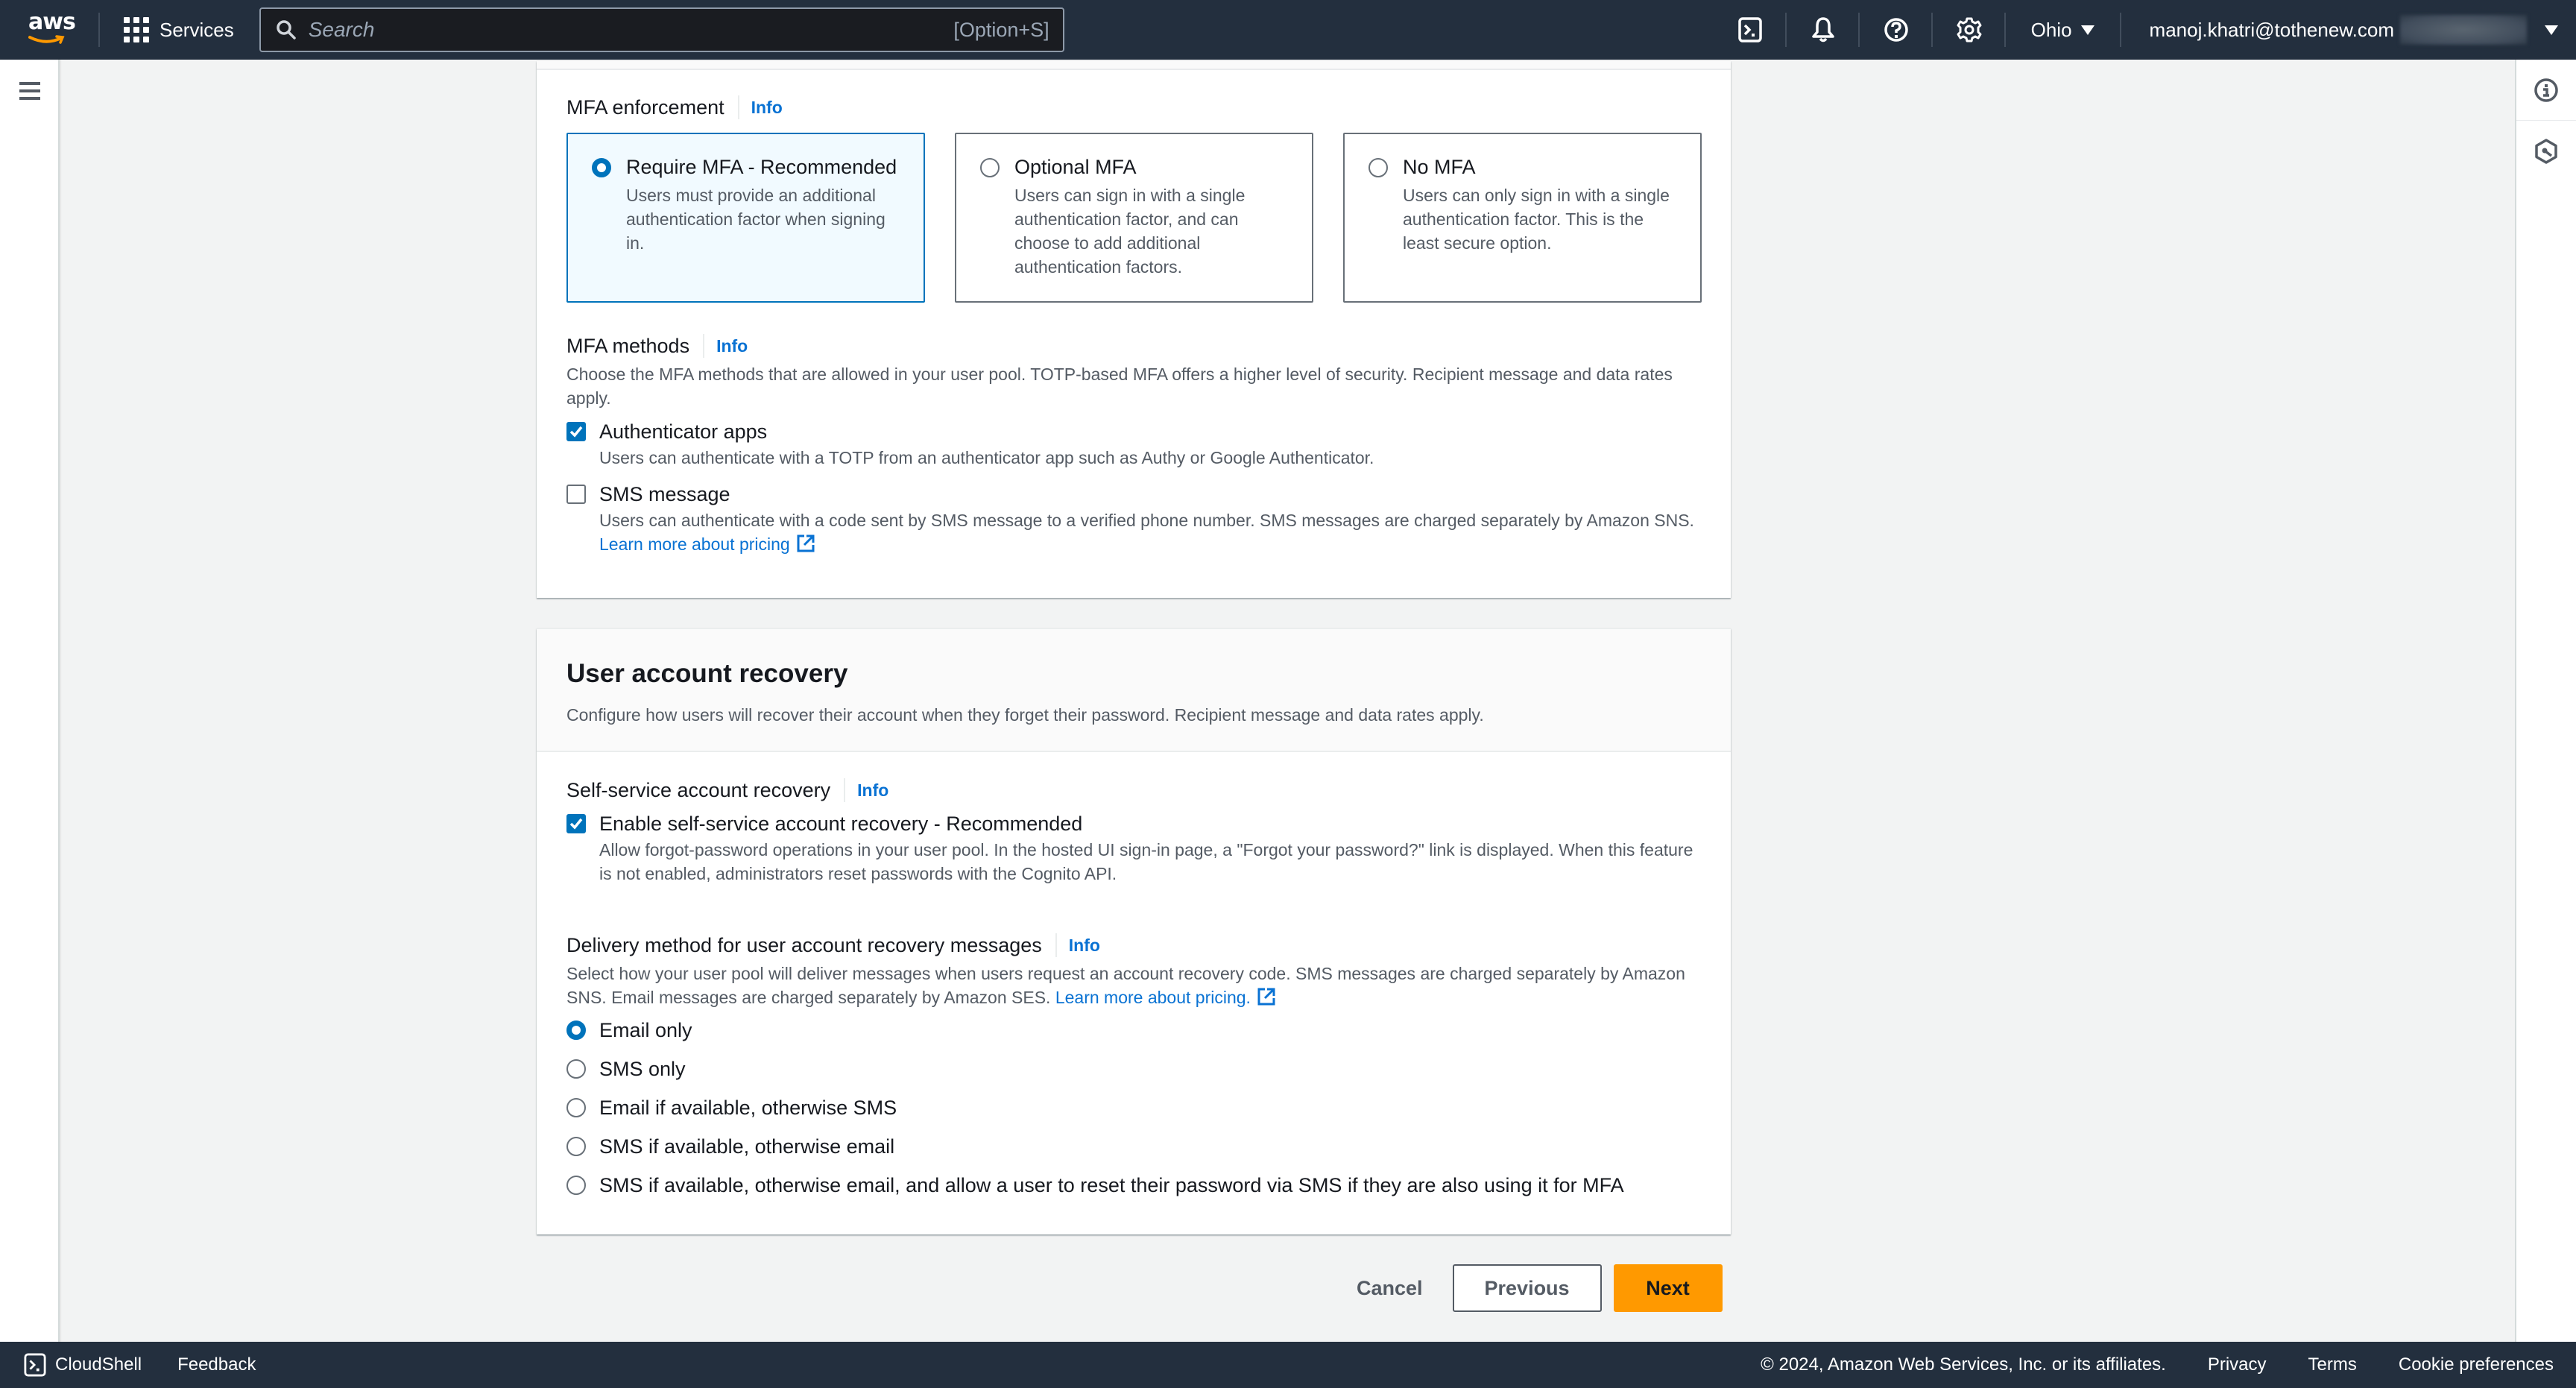  What do you see at coordinates (1136, 1030) in the screenshot?
I see `radio-email-only: Email only` at bounding box center [1136, 1030].